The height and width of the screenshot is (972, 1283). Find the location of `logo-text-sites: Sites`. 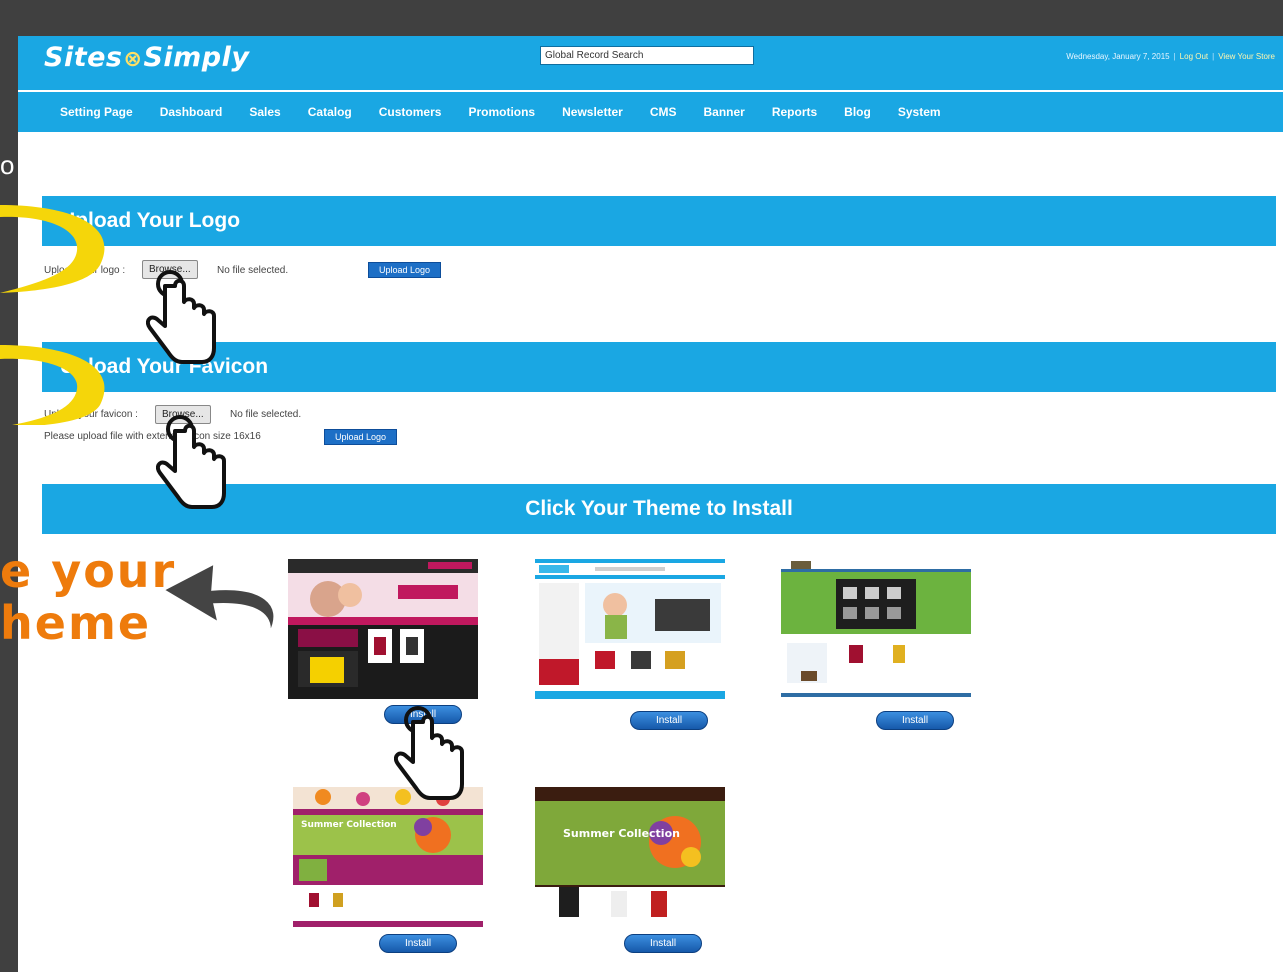

logo-text-sites: Sites is located at coordinates (83, 57).